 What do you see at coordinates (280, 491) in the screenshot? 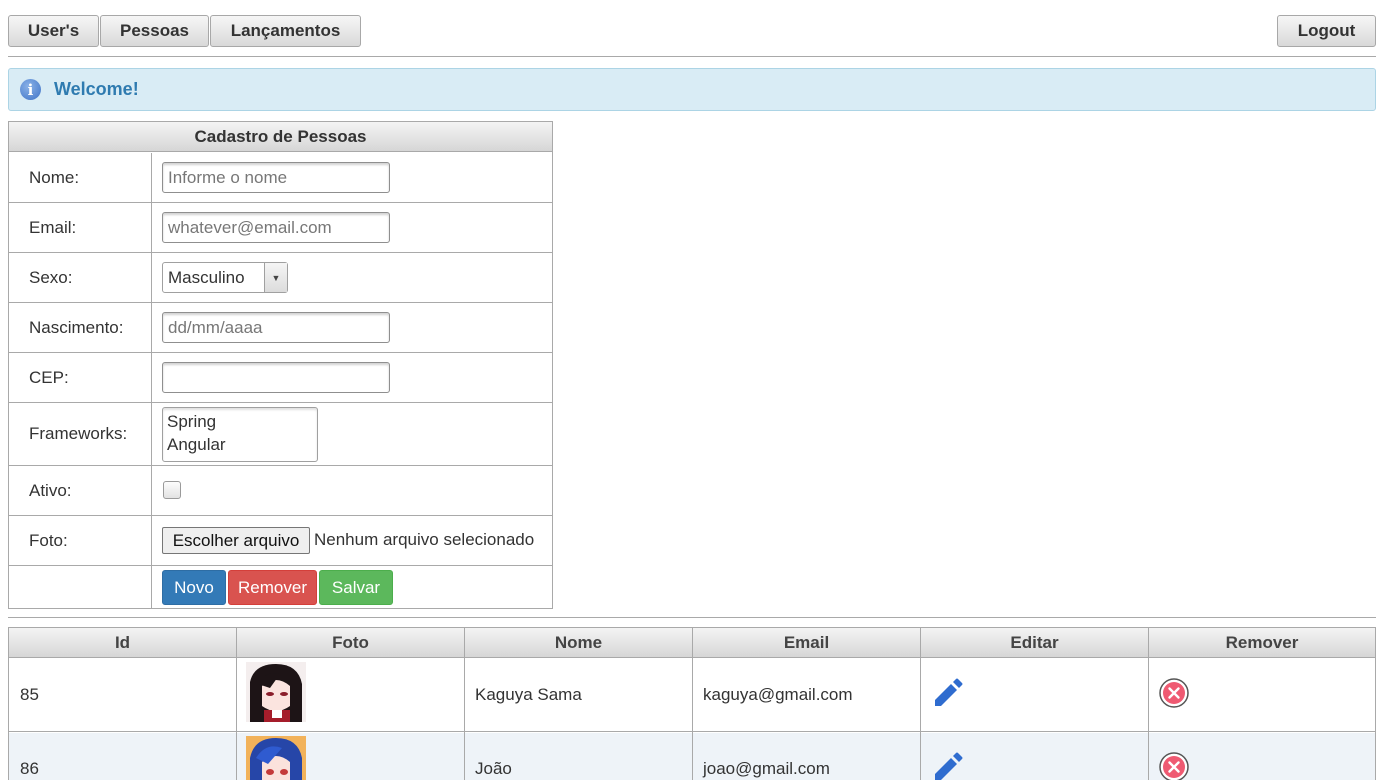
I see `form-row-ativo: Ativo:` at bounding box center [280, 491].